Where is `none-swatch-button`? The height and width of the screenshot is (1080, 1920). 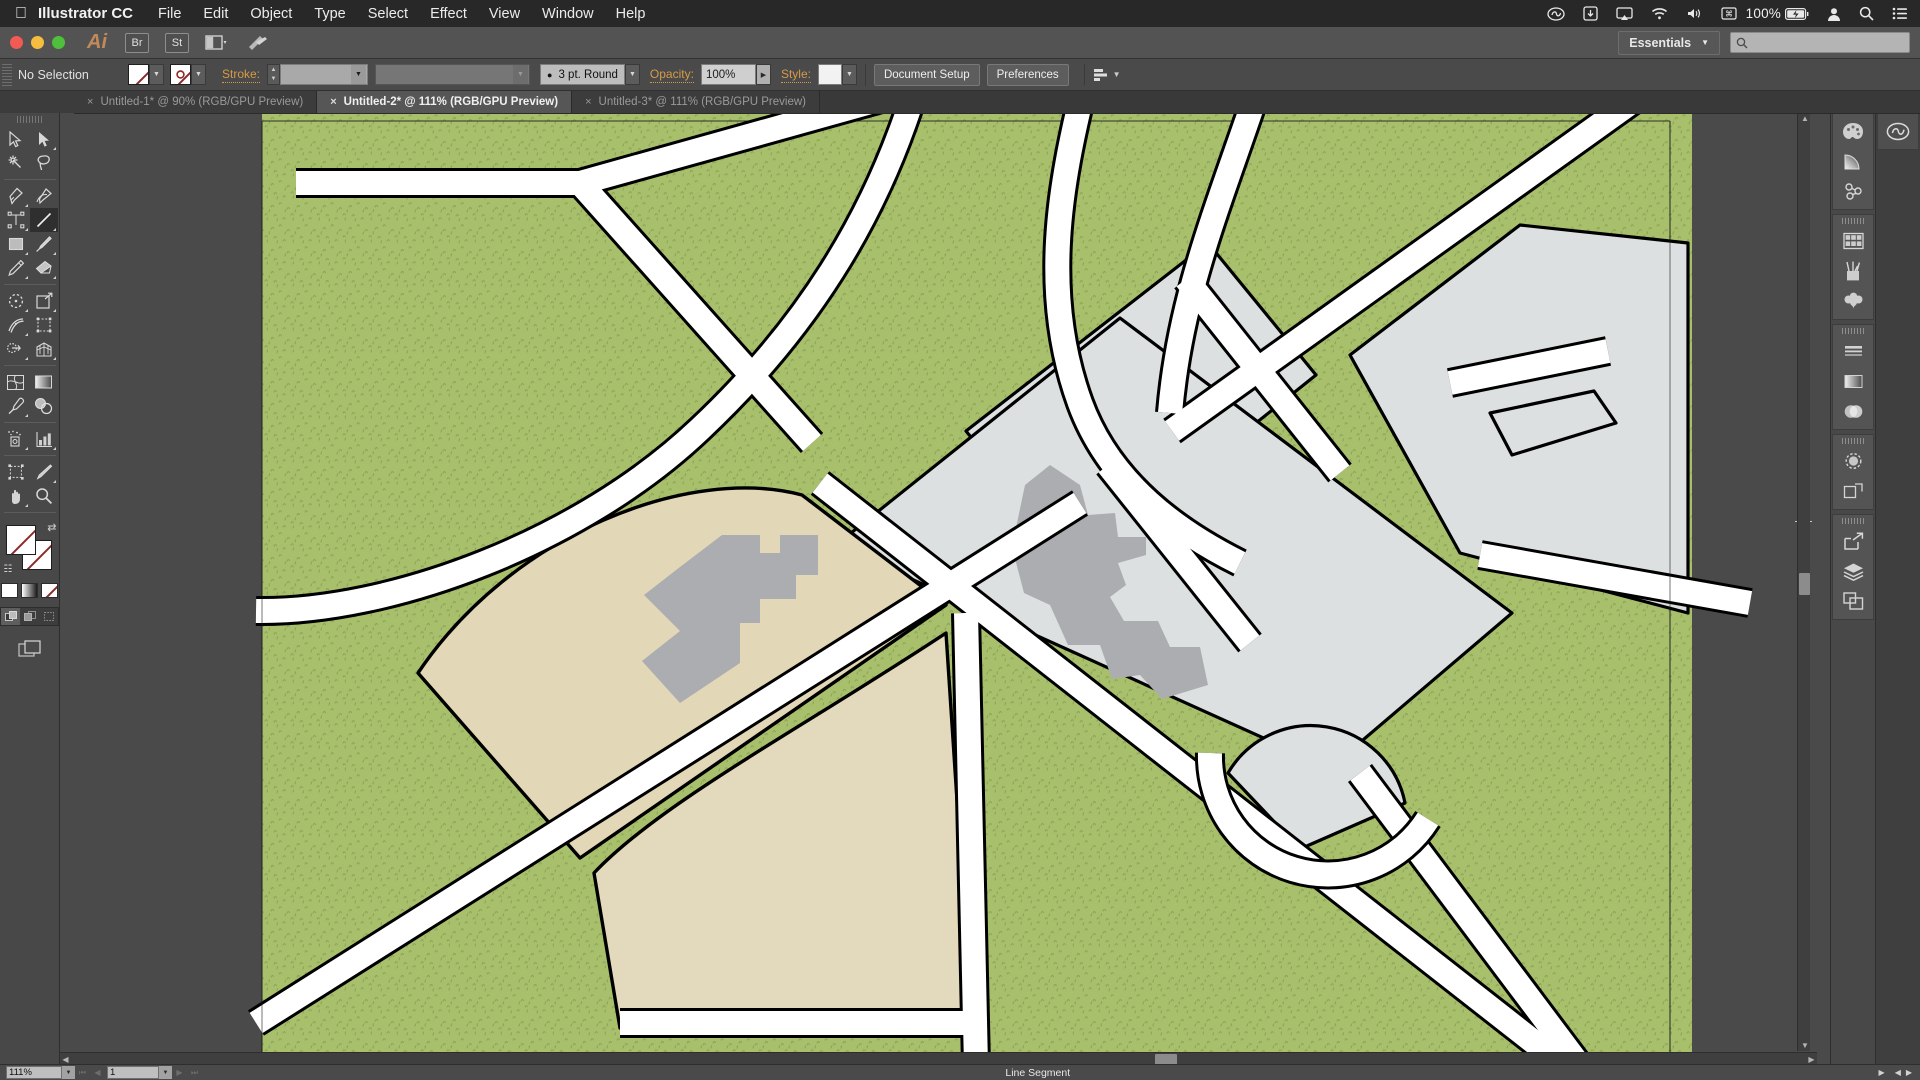 none-swatch-button is located at coordinates (49, 590).